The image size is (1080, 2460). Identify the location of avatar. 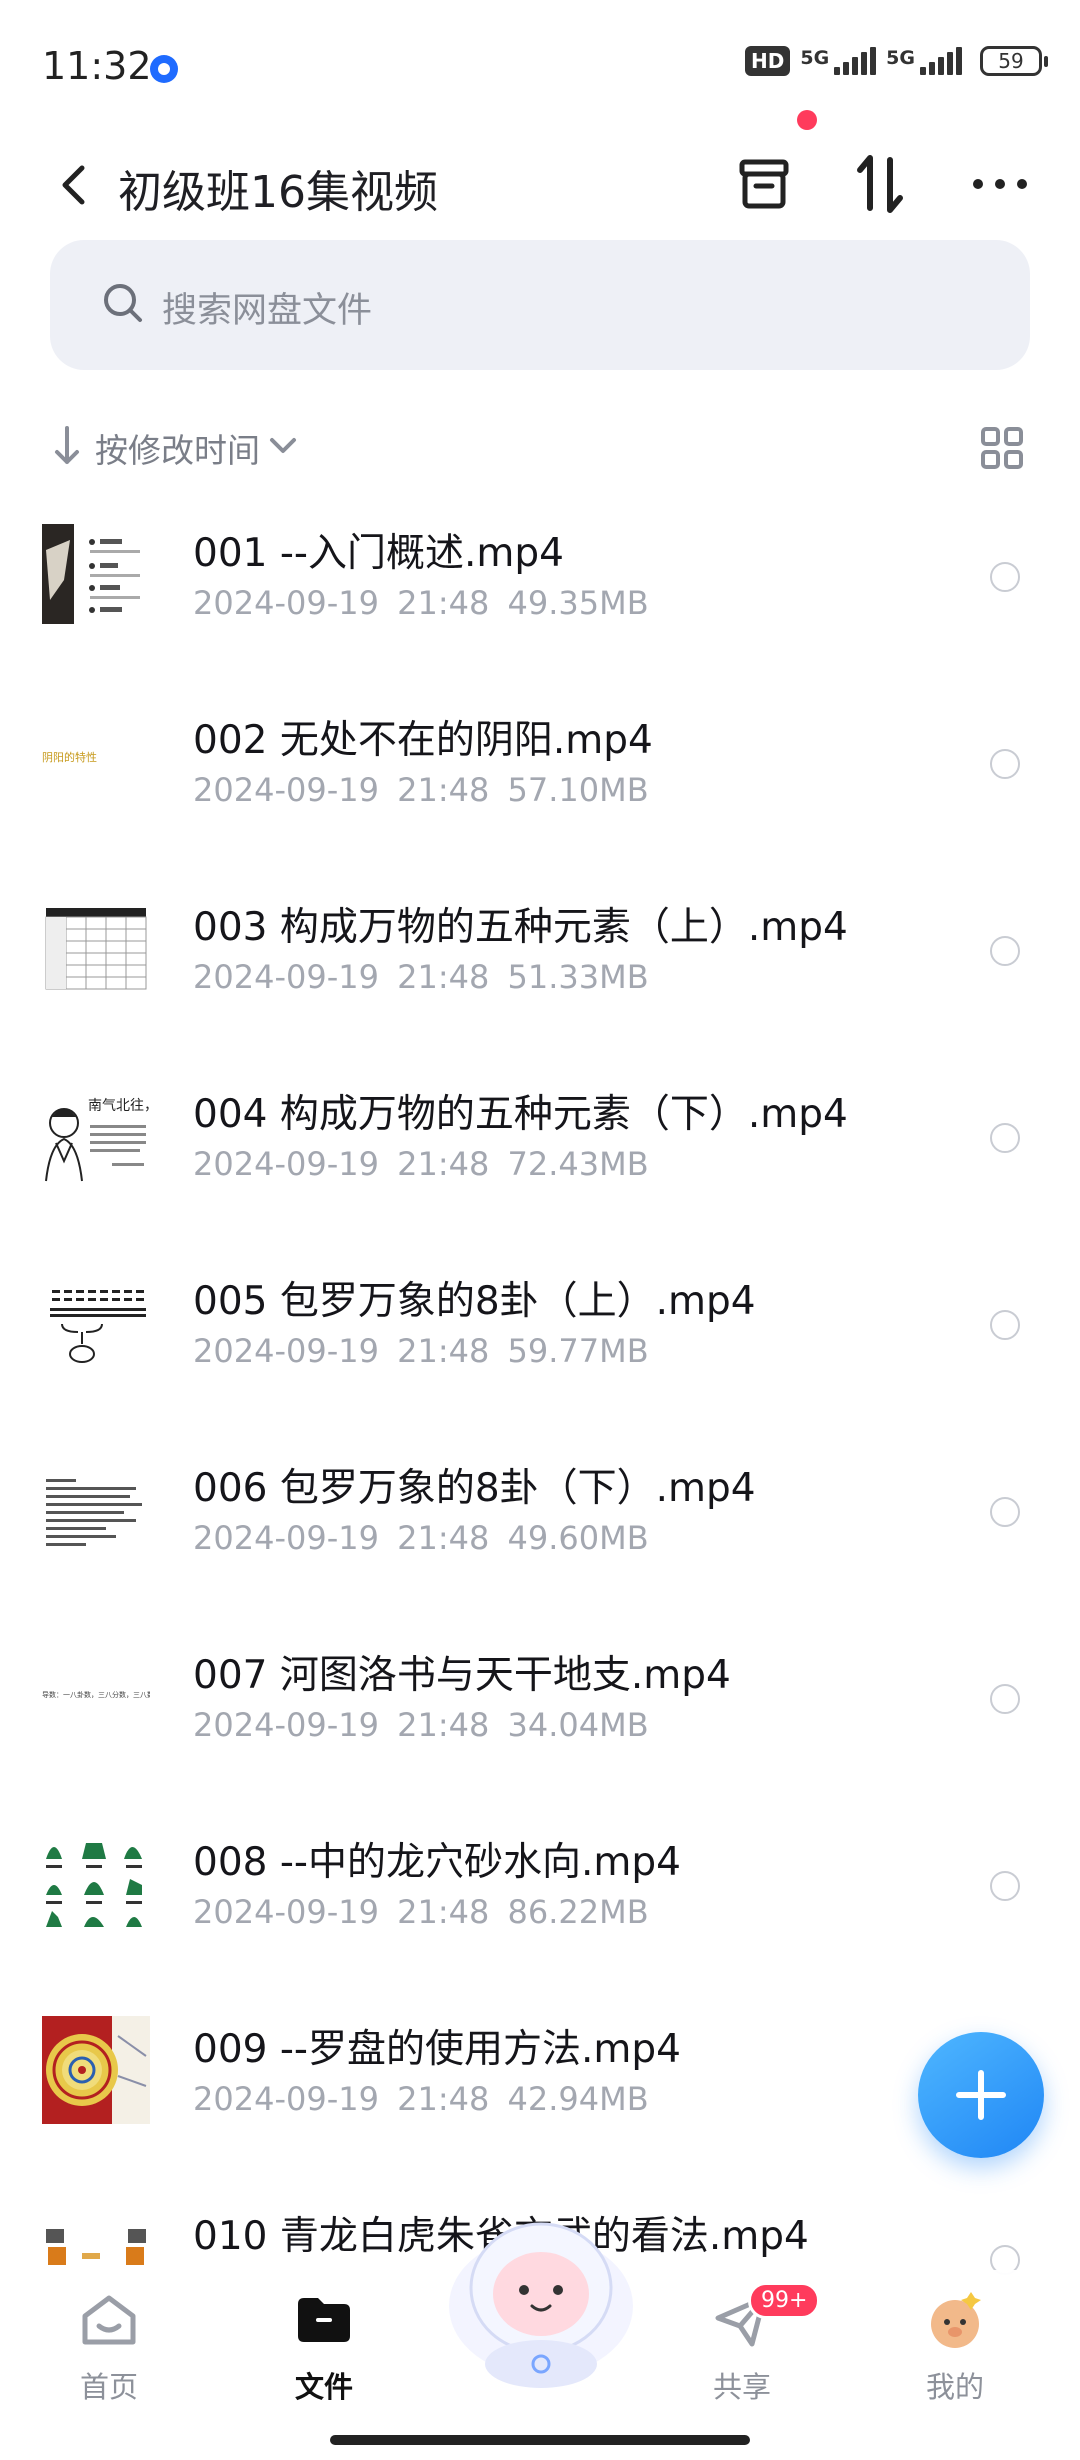
(956, 2320).